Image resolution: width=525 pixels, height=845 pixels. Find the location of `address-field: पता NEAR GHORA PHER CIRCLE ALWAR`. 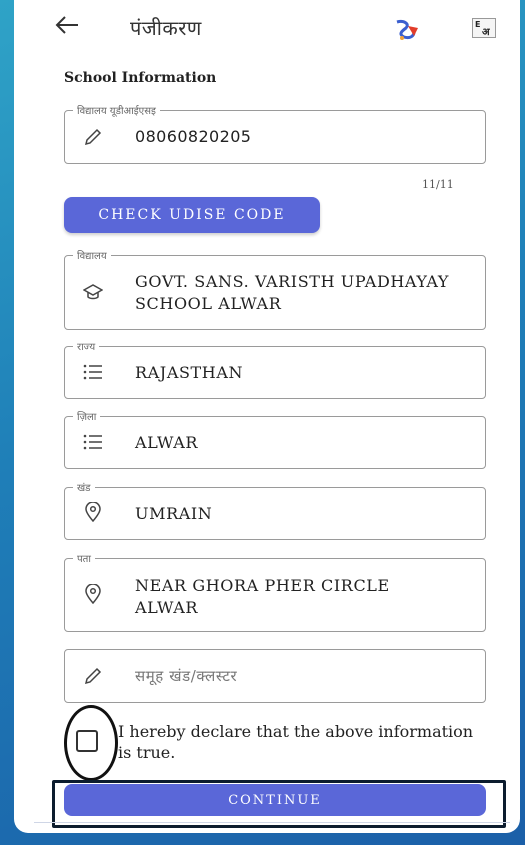

address-field: पता NEAR GHORA PHER CIRCLE ALWAR is located at coordinates (275, 591).